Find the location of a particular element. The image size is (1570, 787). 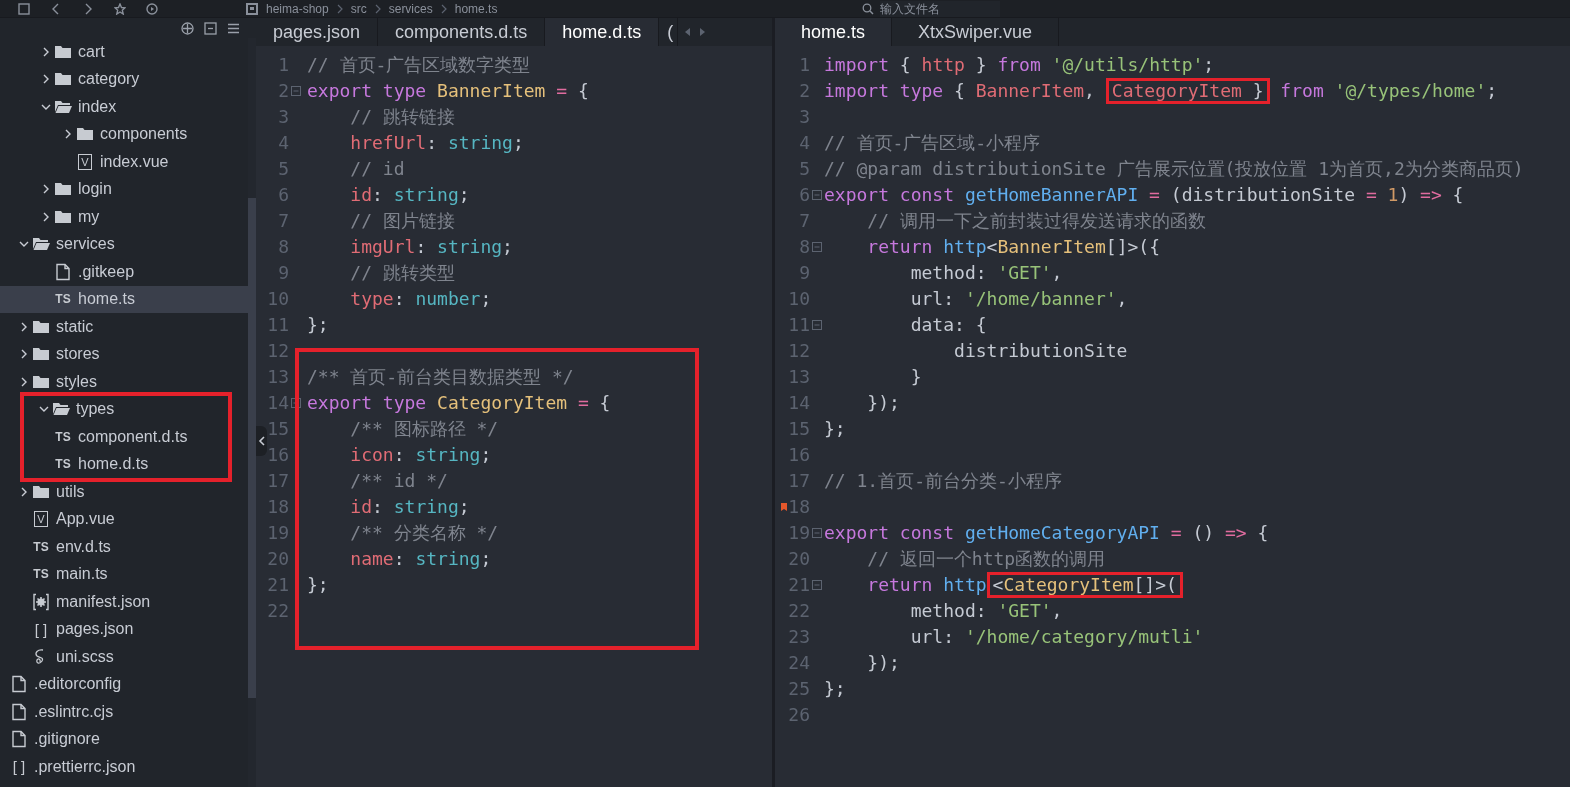

code-line: // 跳转类型 is located at coordinates (402, 273).